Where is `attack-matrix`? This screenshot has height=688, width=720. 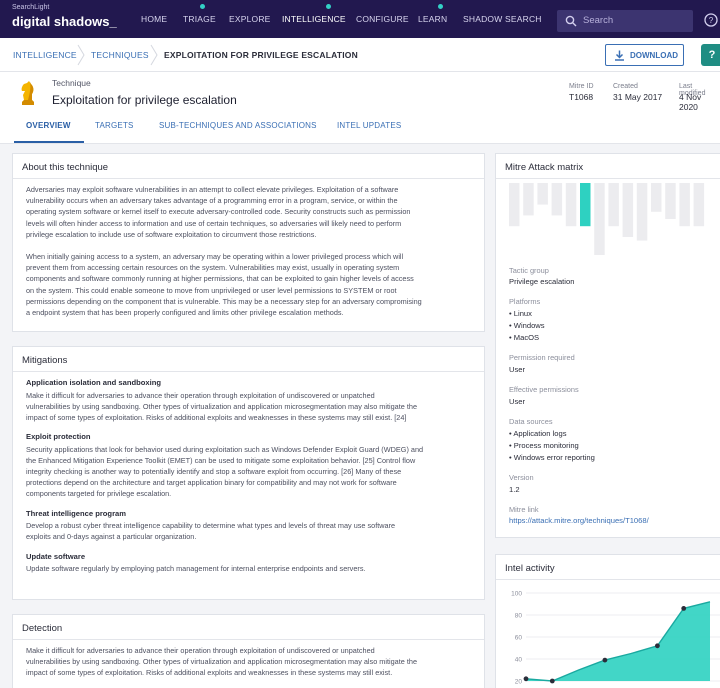
attack-matrix is located at coordinates (609, 219).